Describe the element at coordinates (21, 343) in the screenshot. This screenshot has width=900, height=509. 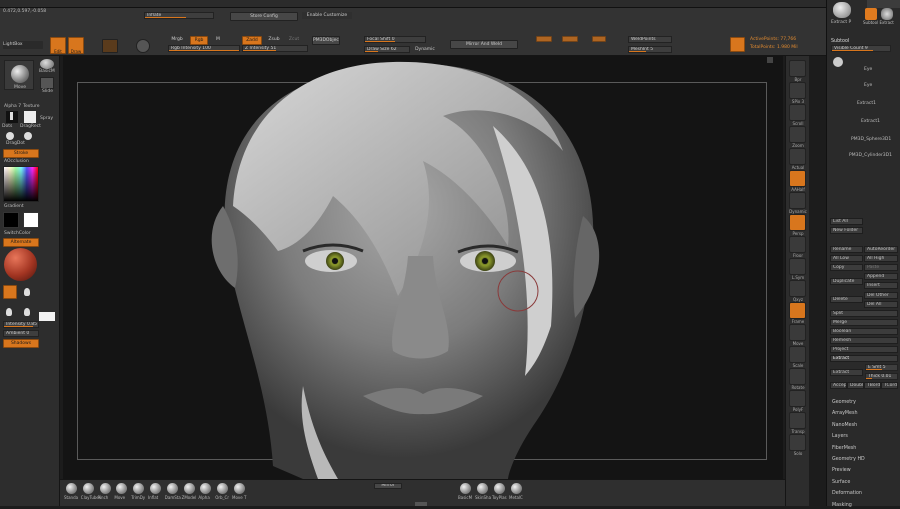
I see `shadows-button: Shadows` at that location.